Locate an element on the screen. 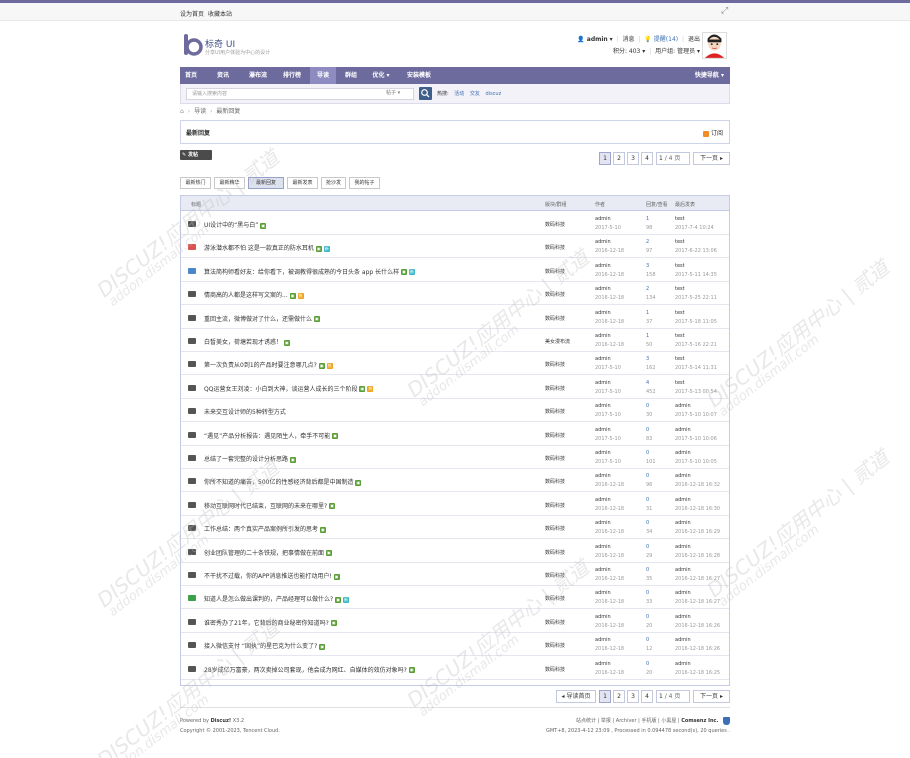 The width and height of the screenshot is (910, 758). site-logo-icon is located at coordinates (193, 45).